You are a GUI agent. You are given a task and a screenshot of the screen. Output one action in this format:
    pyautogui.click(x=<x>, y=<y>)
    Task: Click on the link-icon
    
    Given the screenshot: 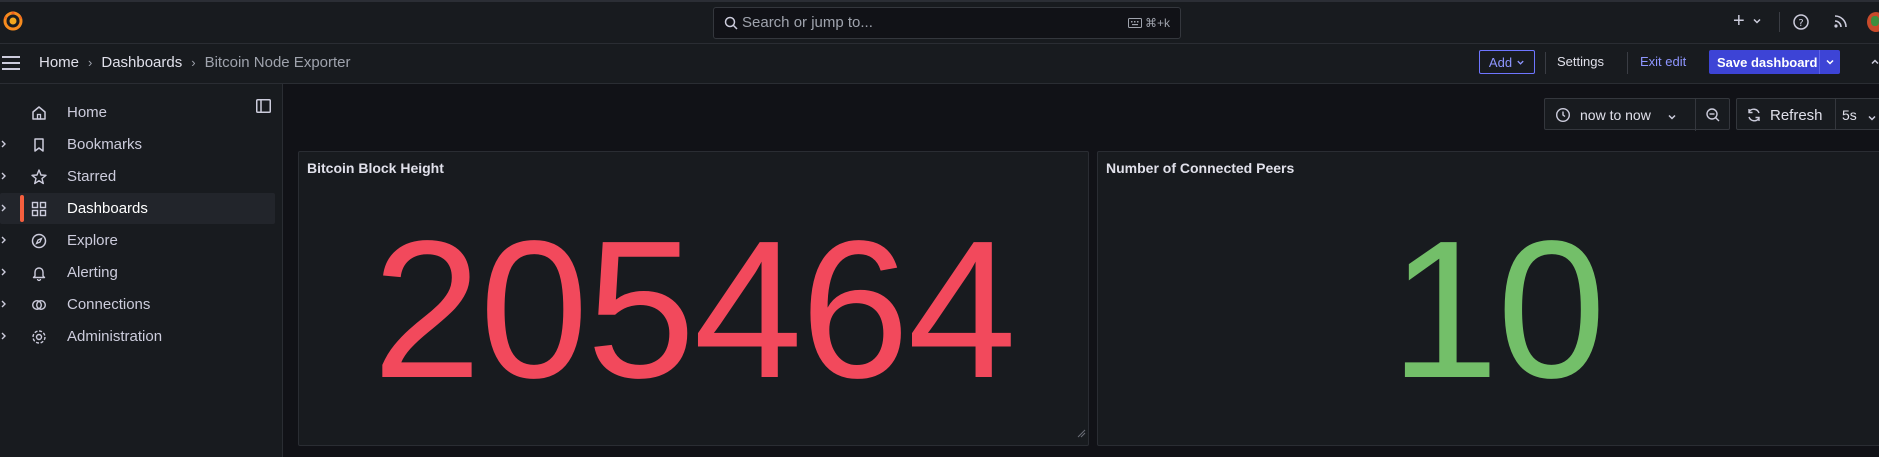 What is the action you would take?
    pyautogui.click(x=39, y=305)
    